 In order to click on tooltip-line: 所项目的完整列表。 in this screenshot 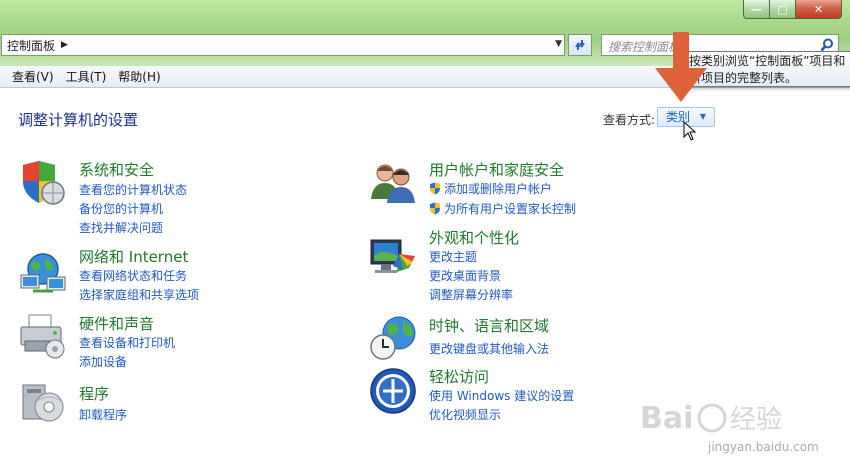, I will do `click(743, 78)`.